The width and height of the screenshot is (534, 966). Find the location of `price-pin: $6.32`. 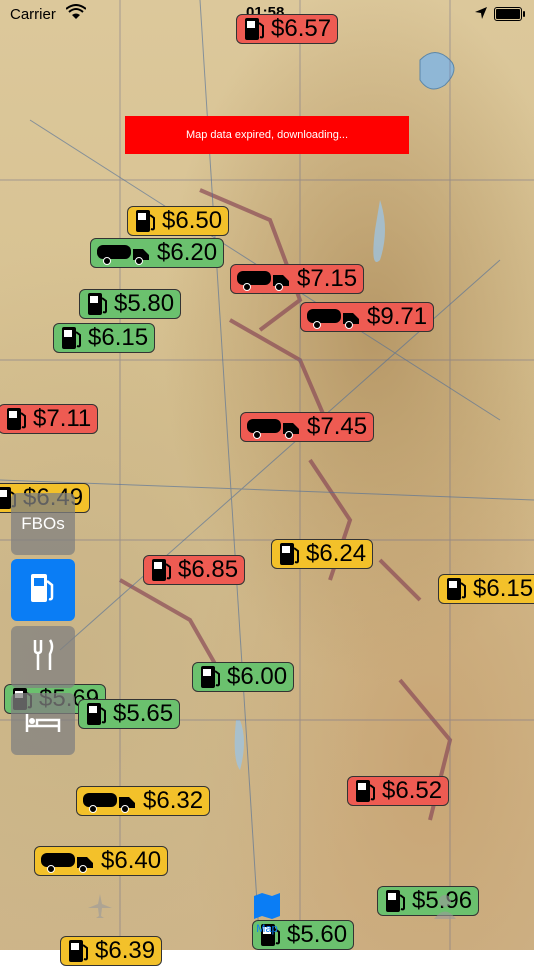

price-pin: $6.32 is located at coordinates (143, 801).